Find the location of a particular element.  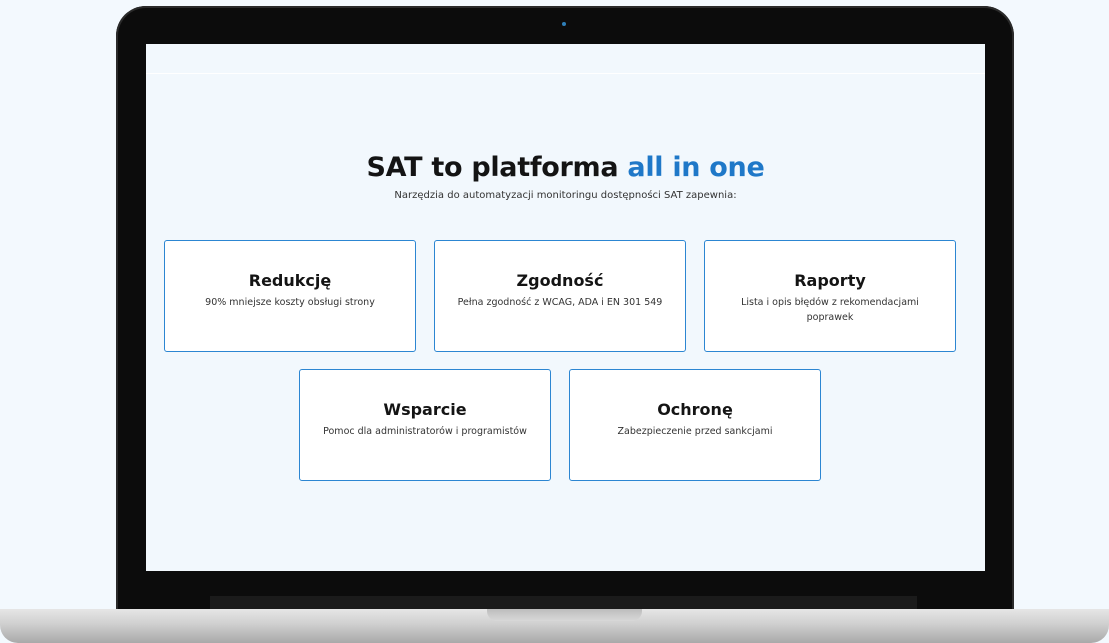

laptop-base-notch is located at coordinates (564, 615).